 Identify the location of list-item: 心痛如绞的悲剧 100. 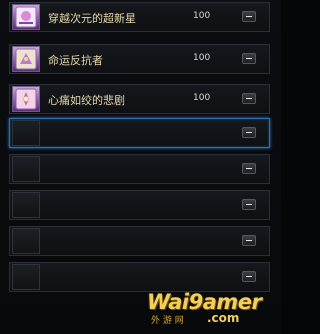
(139, 99).